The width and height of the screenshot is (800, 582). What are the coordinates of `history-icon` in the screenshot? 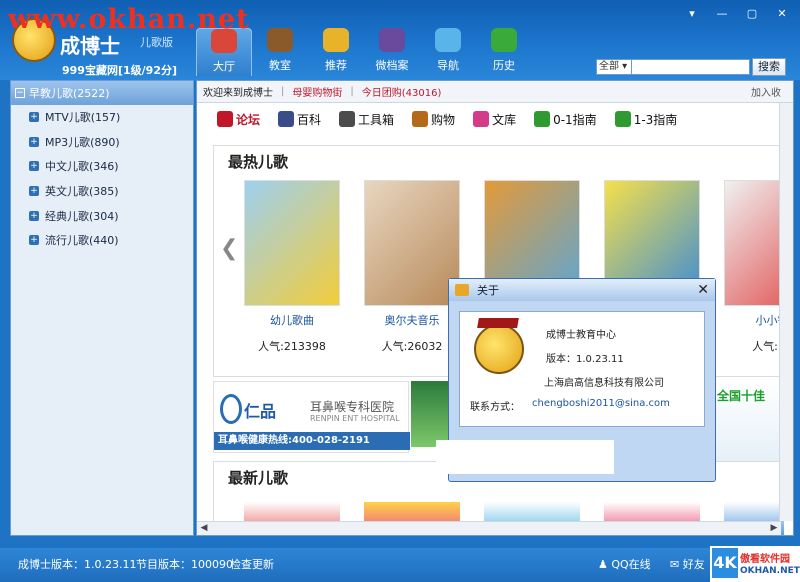 It's located at (504, 40).